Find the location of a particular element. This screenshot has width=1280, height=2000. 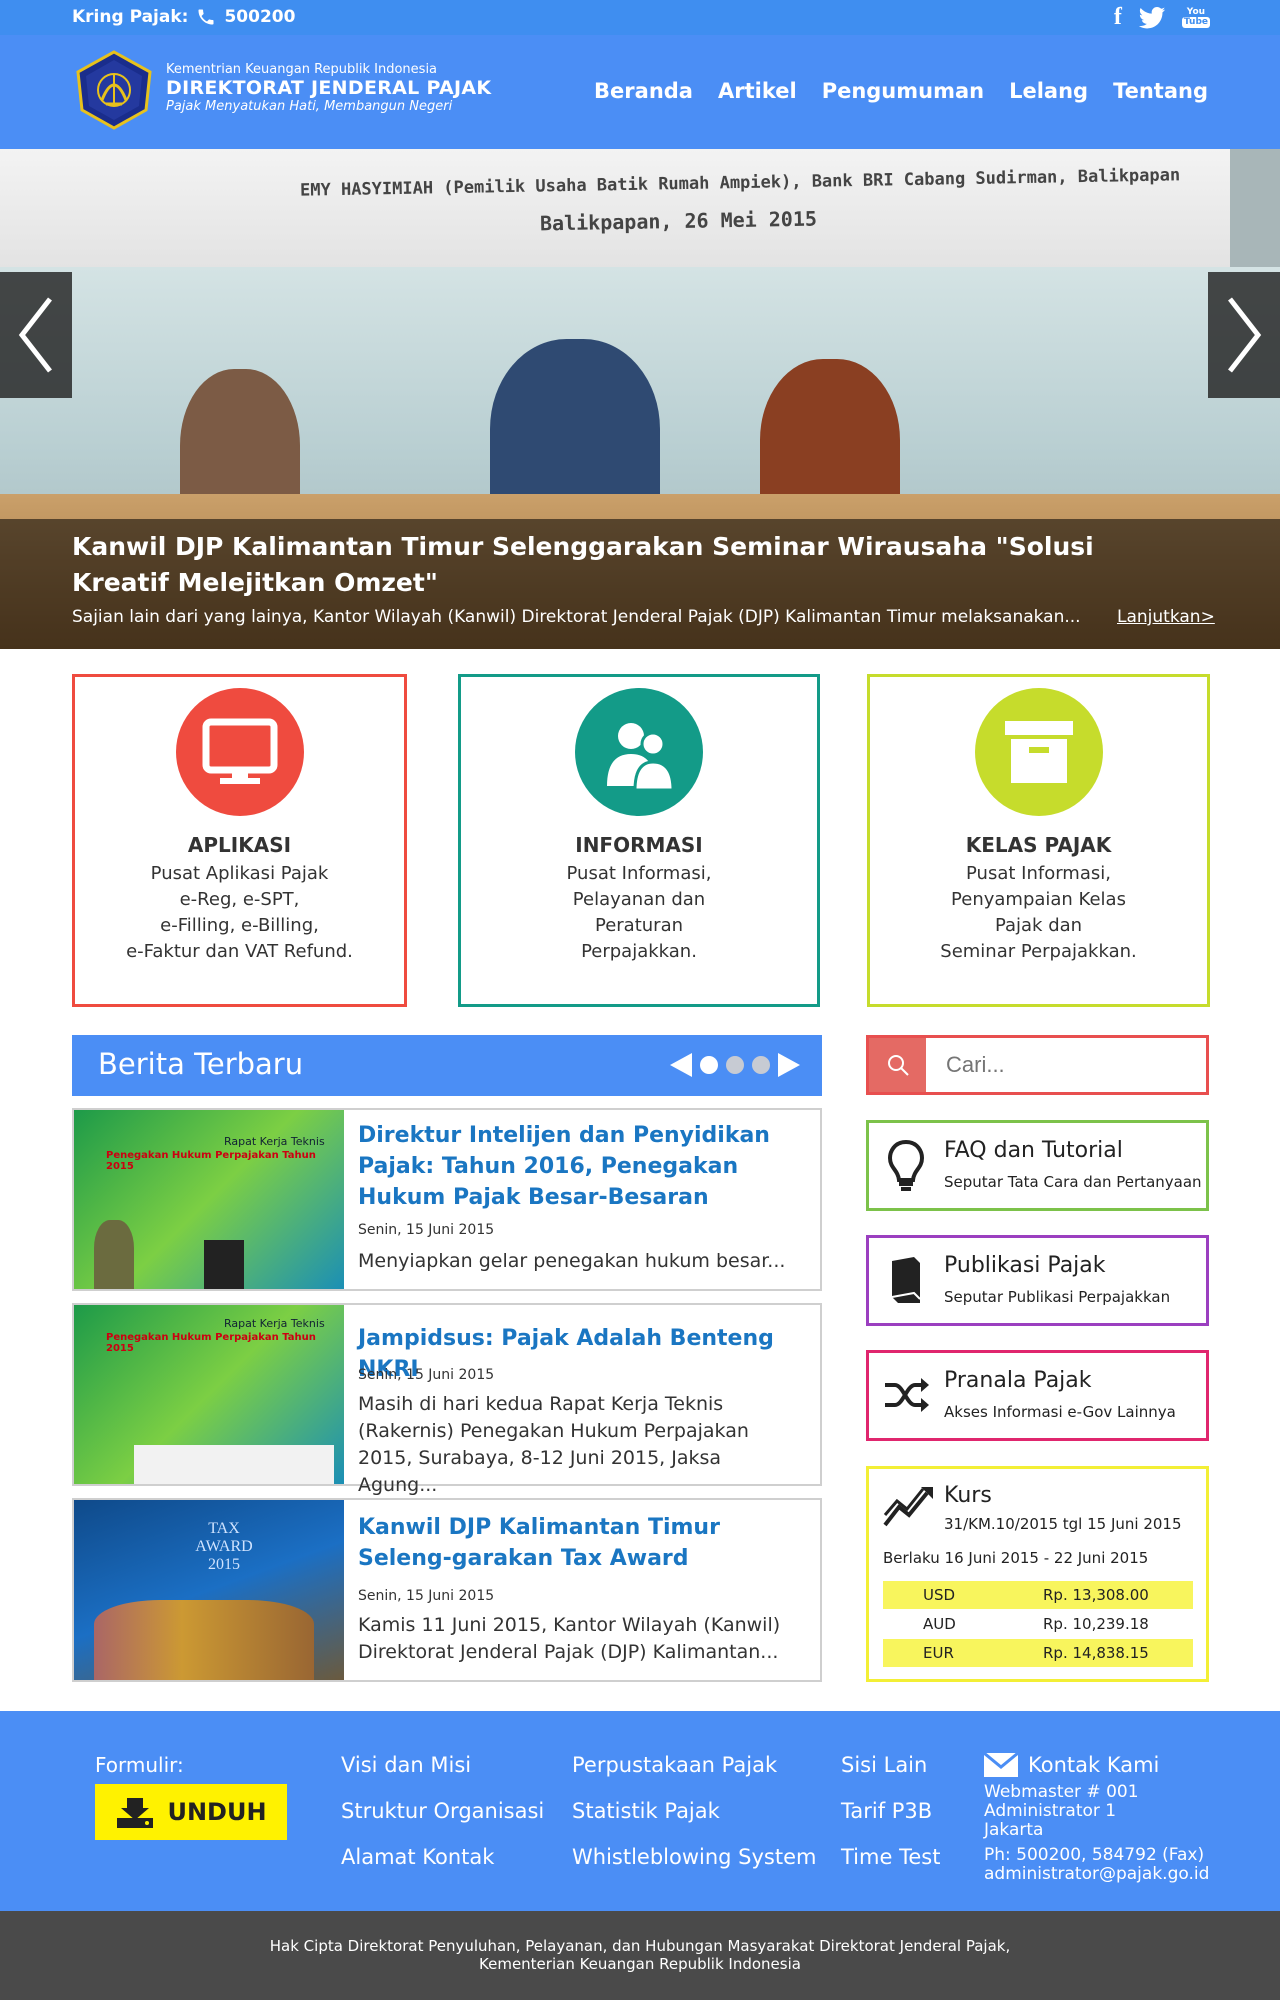

monitor-icon is located at coordinates (239, 751).